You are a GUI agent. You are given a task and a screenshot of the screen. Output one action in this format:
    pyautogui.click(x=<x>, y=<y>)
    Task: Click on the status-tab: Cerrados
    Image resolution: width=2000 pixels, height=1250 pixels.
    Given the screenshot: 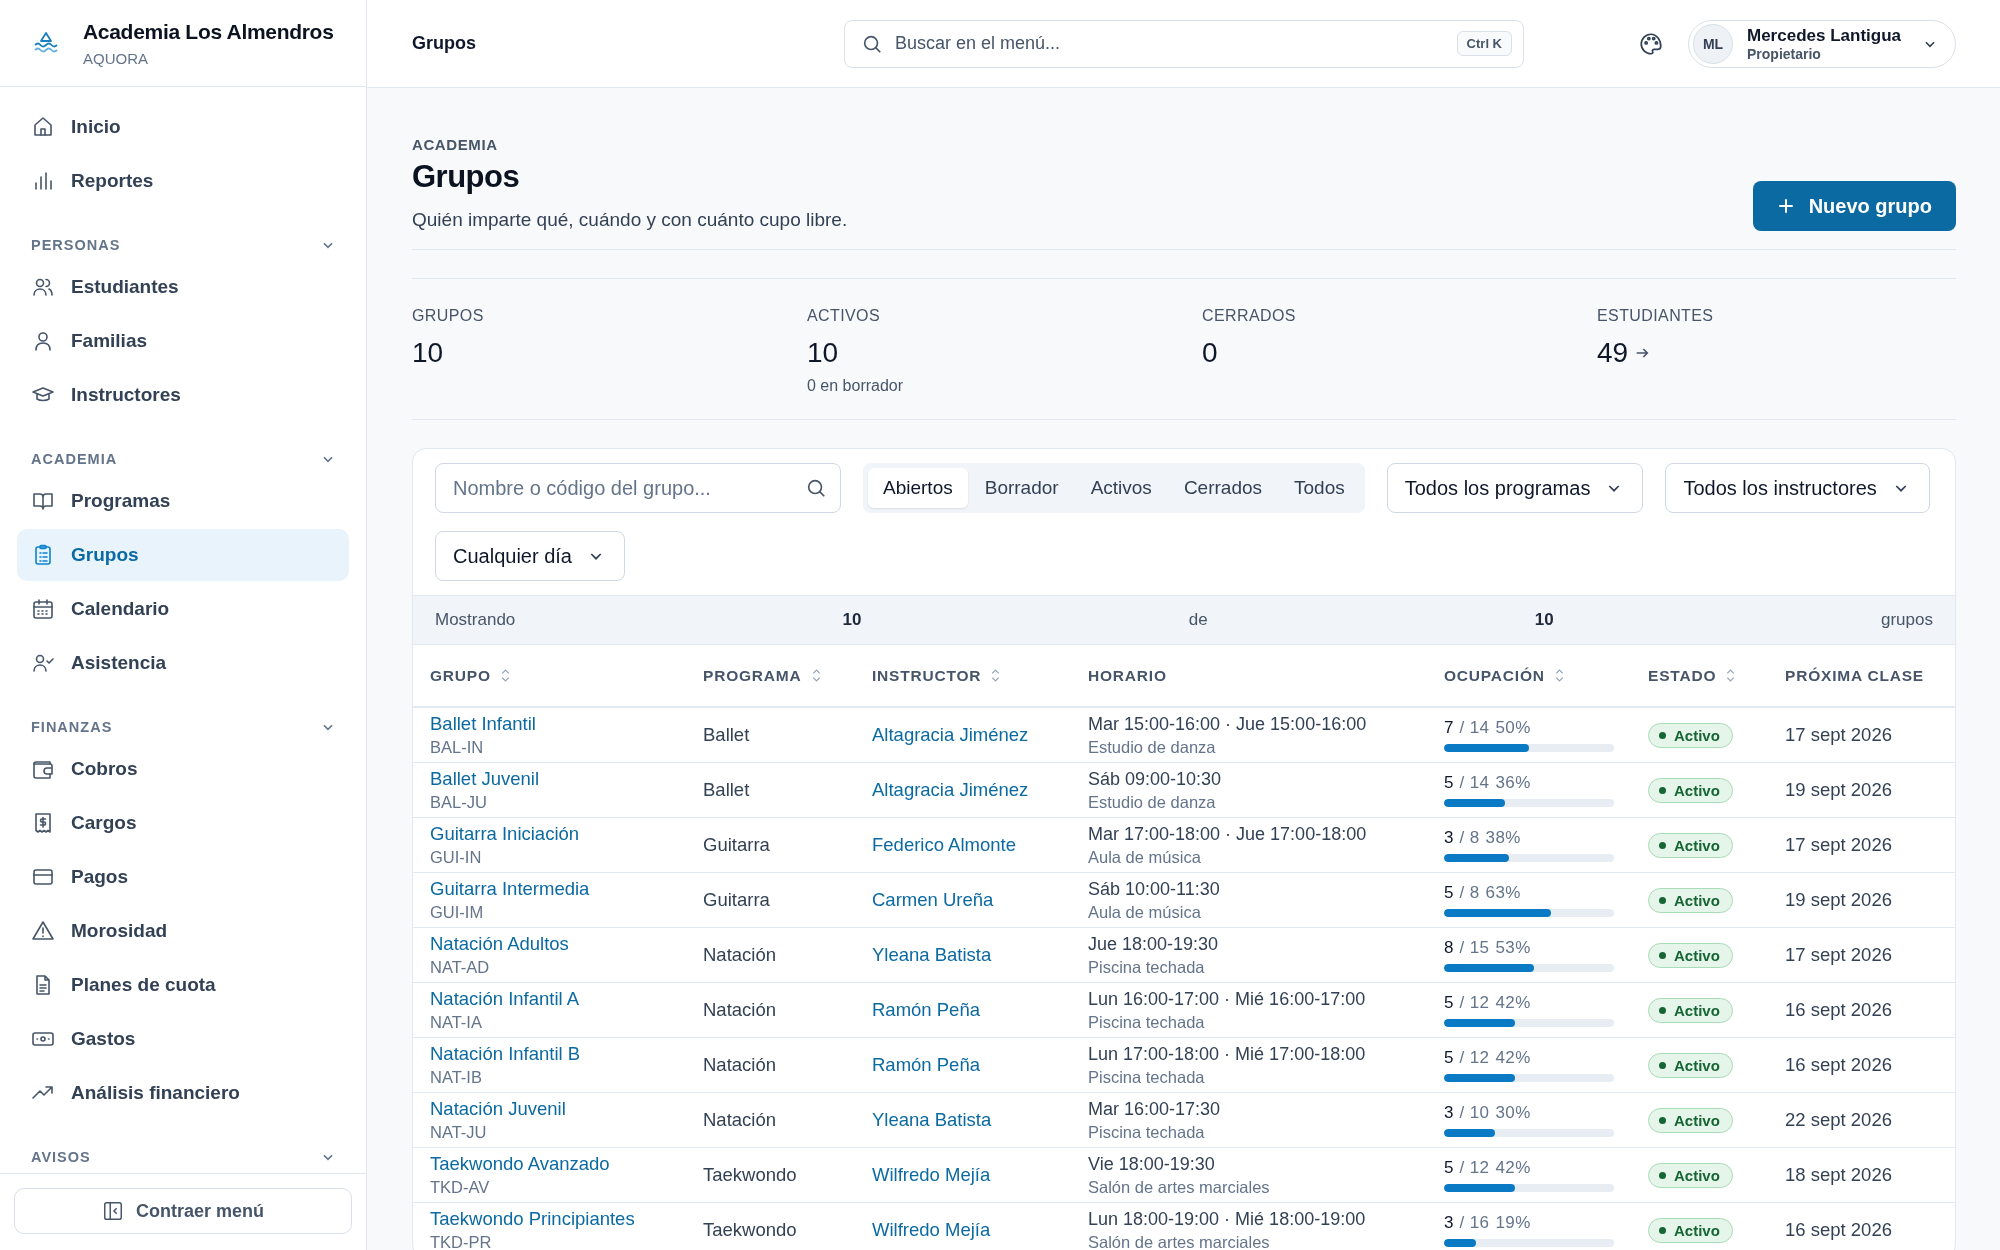 What is the action you would take?
    pyautogui.click(x=1223, y=488)
    